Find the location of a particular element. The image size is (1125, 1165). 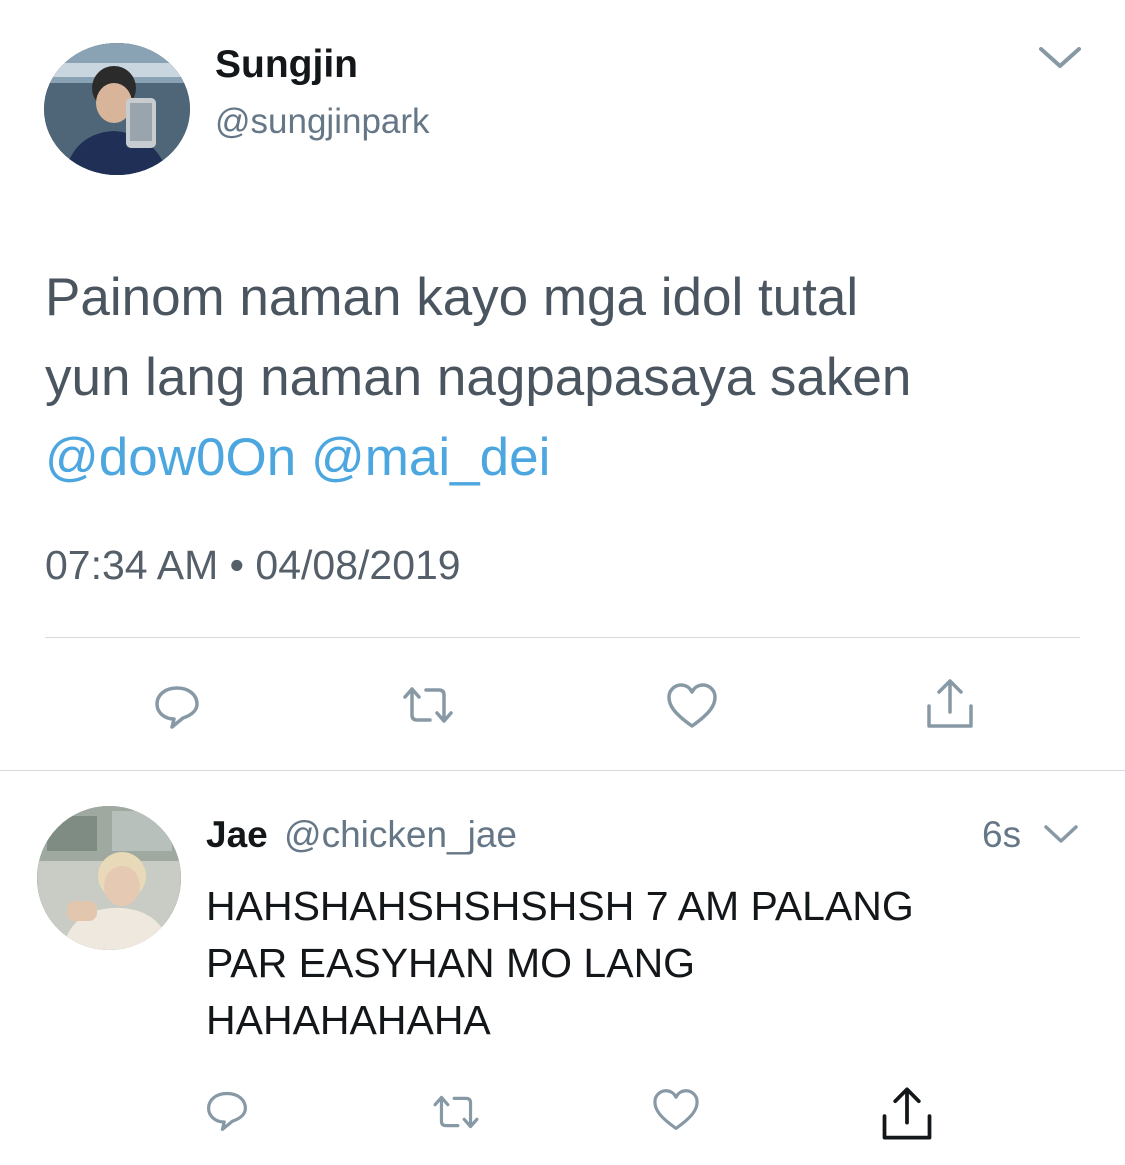

reply-reply-icon is located at coordinates (227, 1111).